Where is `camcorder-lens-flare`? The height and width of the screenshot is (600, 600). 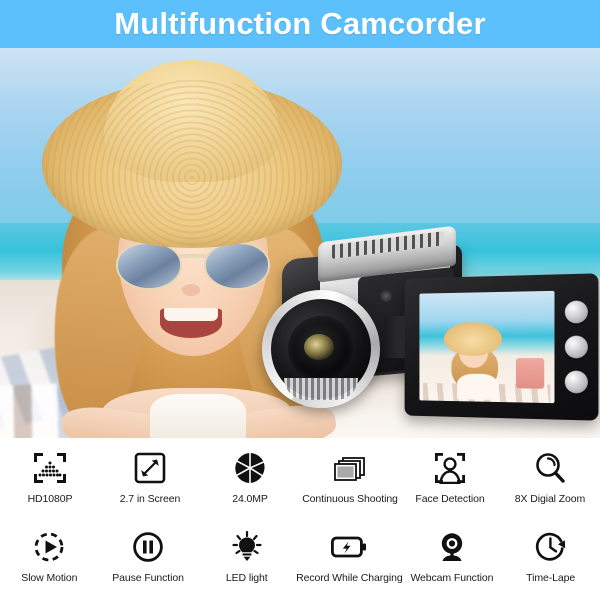 camcorder-lens-flare is located at coordinates (319, 347).